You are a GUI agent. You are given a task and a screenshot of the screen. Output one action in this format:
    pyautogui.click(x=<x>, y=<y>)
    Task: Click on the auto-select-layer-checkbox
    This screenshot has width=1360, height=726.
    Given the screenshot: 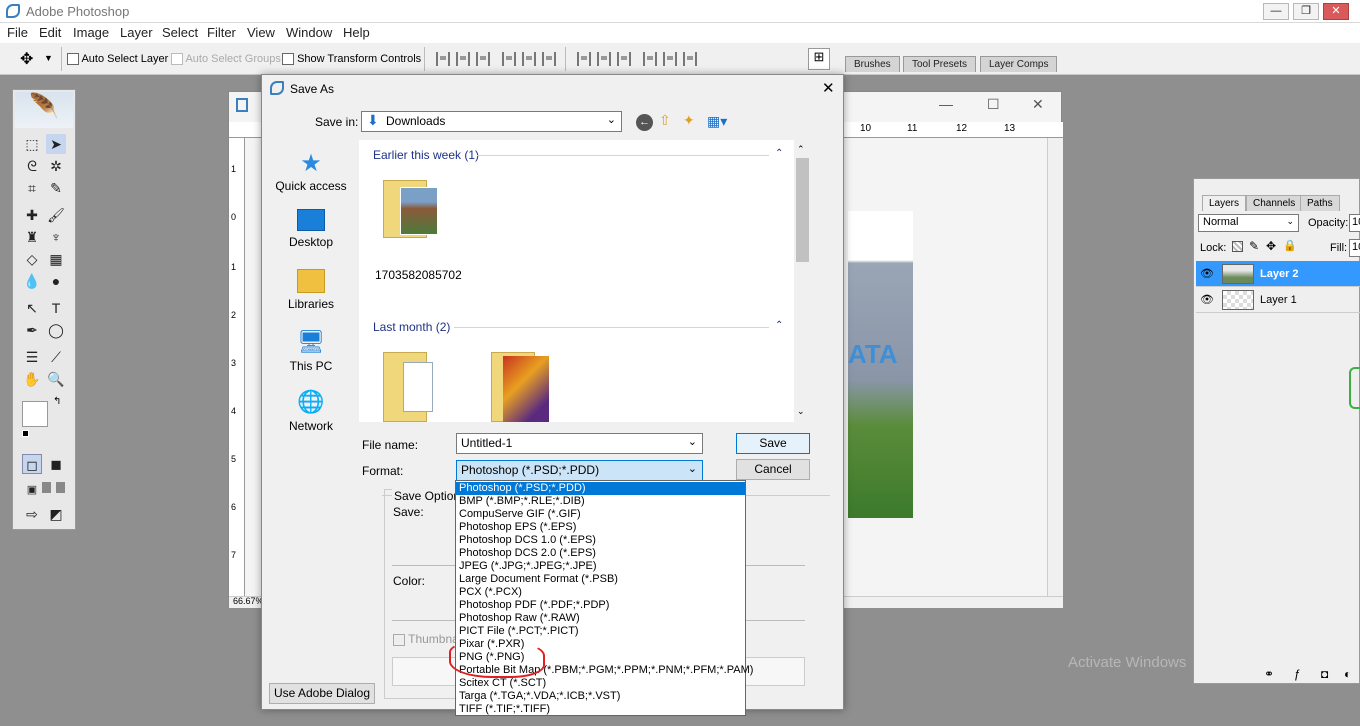 What is the action you would take?
    pyautogui.click(x=73, y=59)
    